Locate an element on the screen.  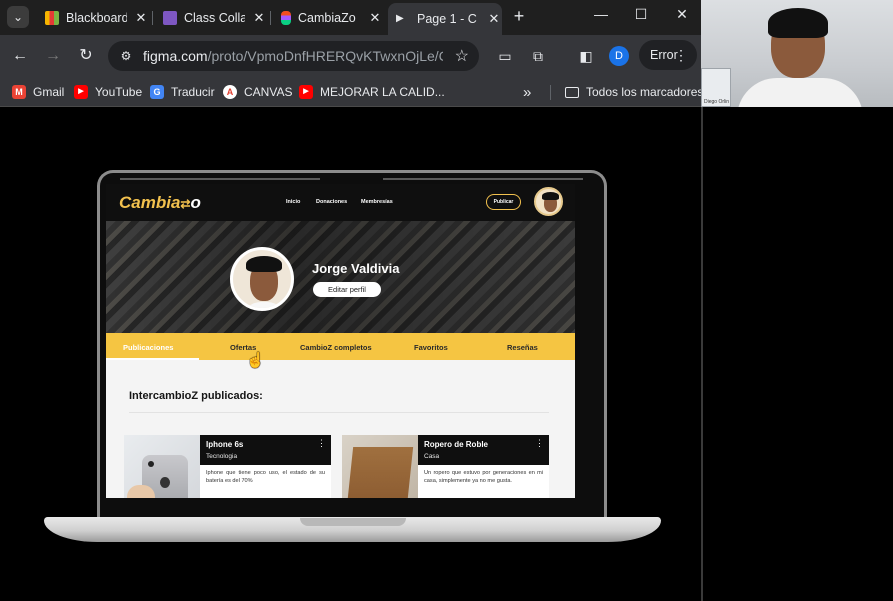
bookmark-traducir: G Traducir is located at coordinates (182, 92).